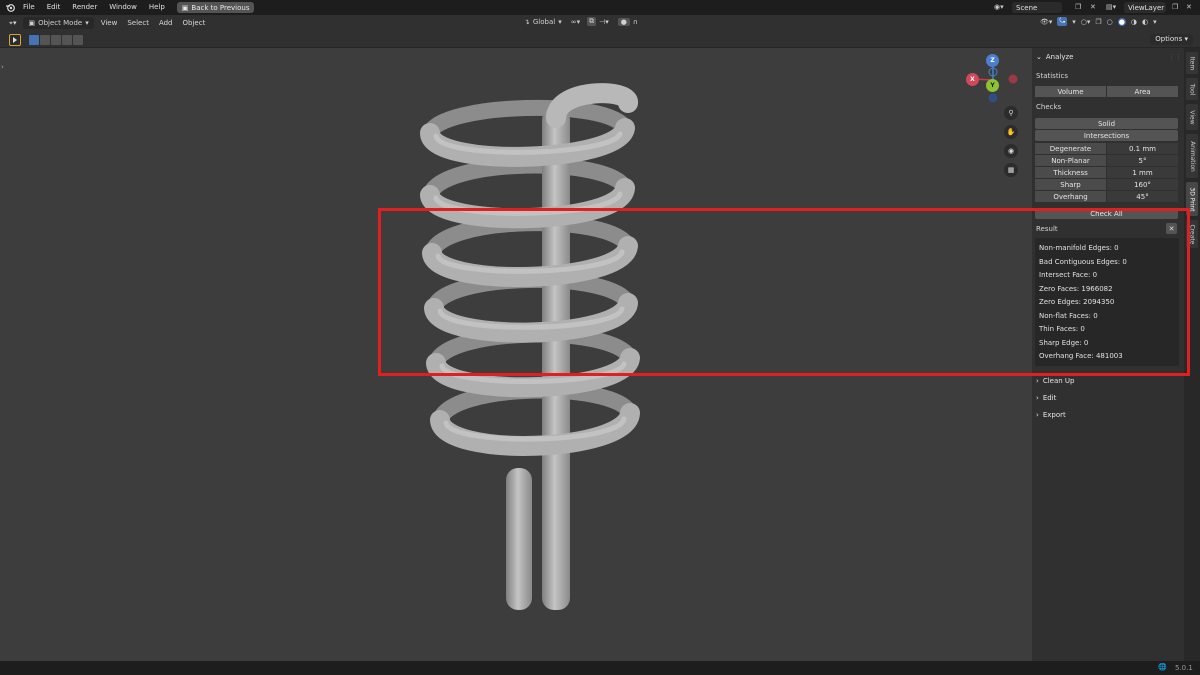  Describe the element at coordinates (1192, 156) in the screenshot. I see `tab-animation: Animation` at that location.